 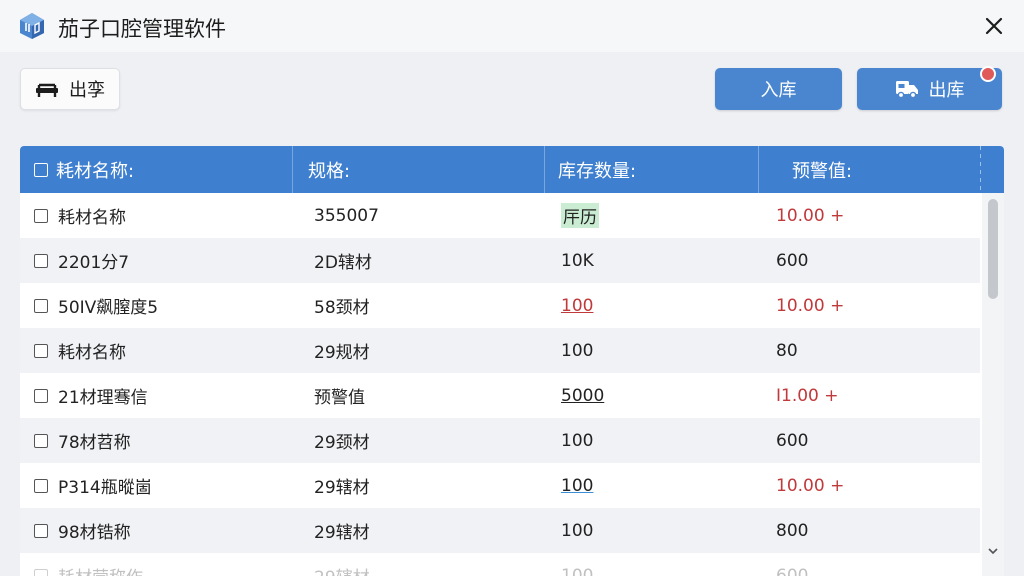 What do you see at coordinates (787, 350) in the screenshot?
I see `row-warn: 80` at bounding box center [787, 350].